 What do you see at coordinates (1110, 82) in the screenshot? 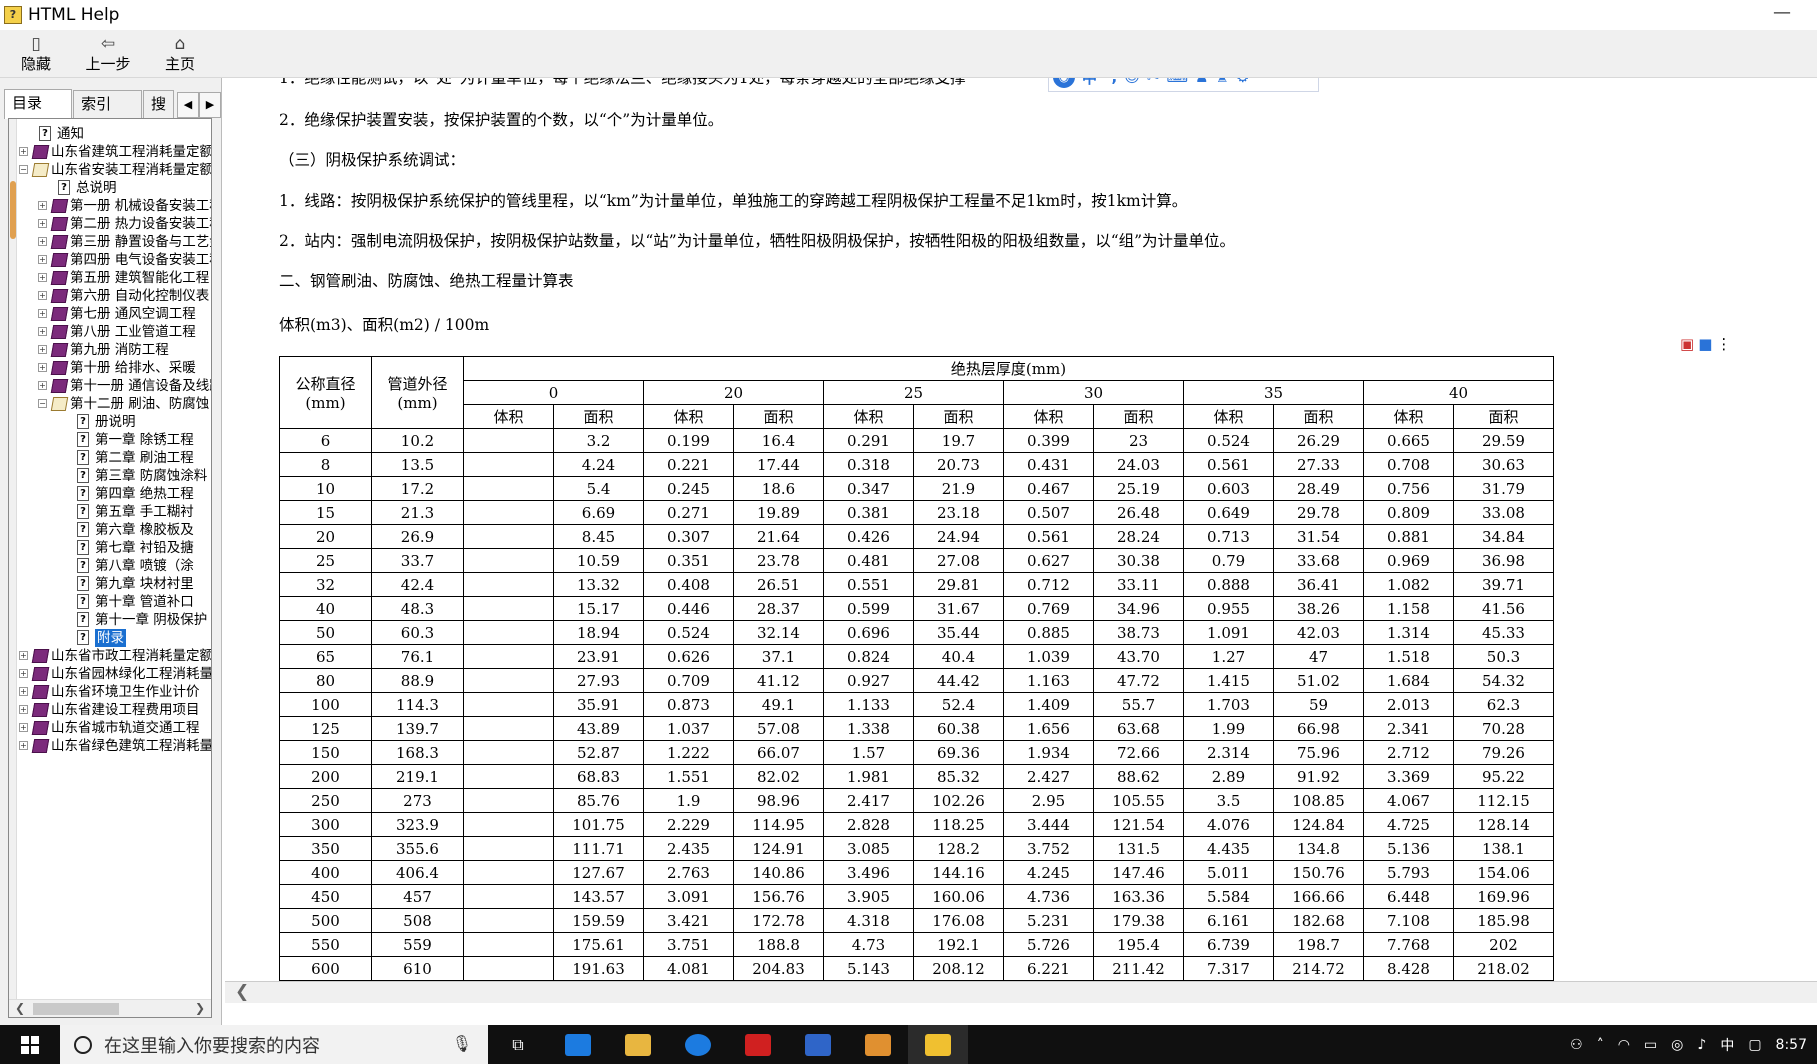
I see `ime-punct-toggle: °,` at bounding box center [1110, 82].